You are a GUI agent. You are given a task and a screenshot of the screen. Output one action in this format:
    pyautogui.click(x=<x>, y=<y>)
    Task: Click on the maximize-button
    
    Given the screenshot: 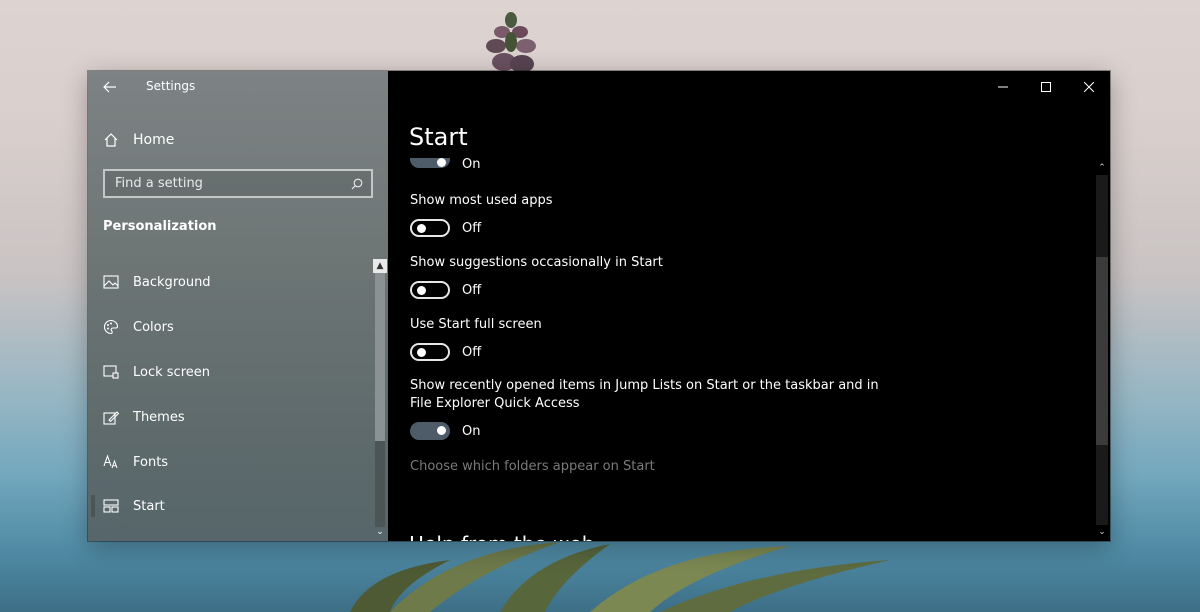 What is the action you would take?
    pyautogui.click(x=1045, y=87)
    